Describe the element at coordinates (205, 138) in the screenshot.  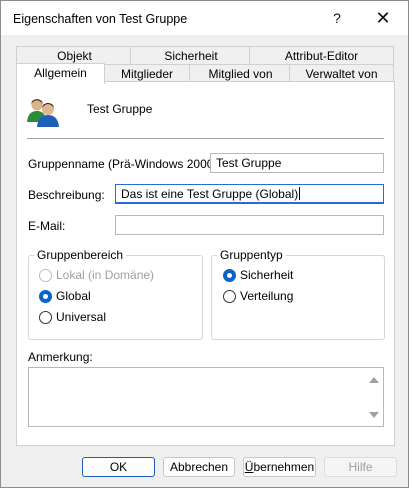
I see `header-divider` at that location.